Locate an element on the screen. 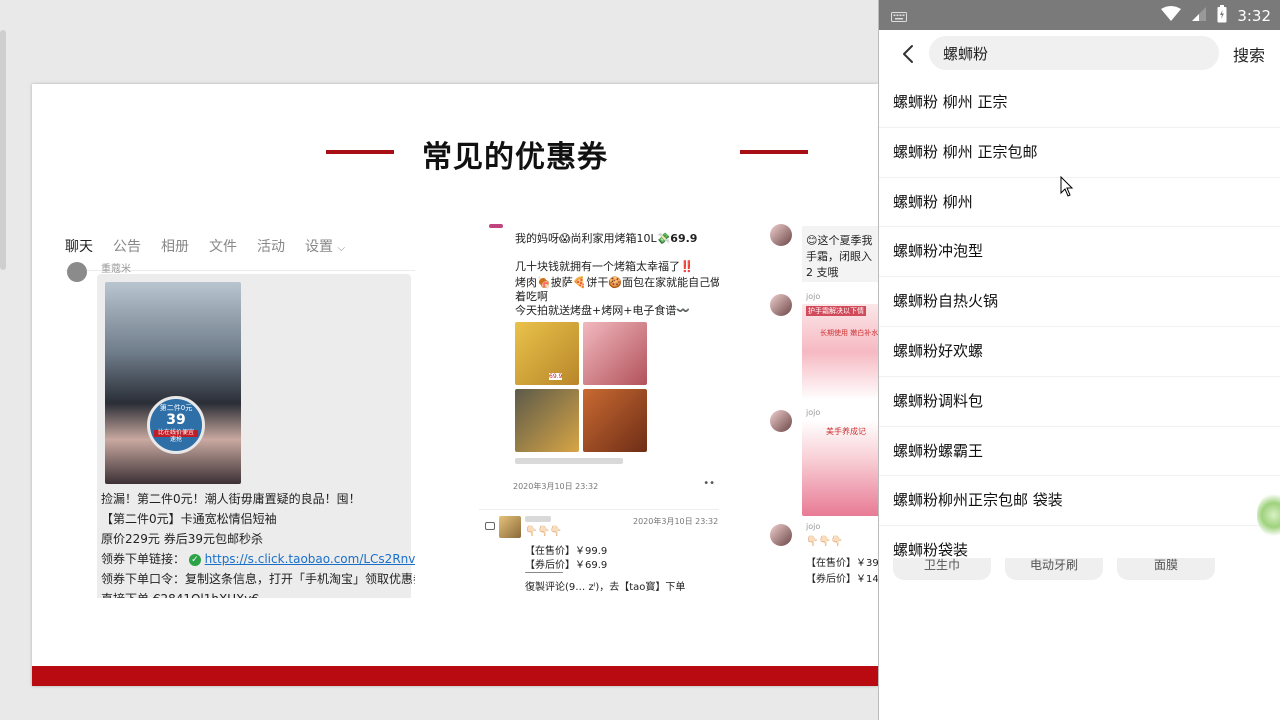  keyboard-icon is located at coordinates (899, 17).